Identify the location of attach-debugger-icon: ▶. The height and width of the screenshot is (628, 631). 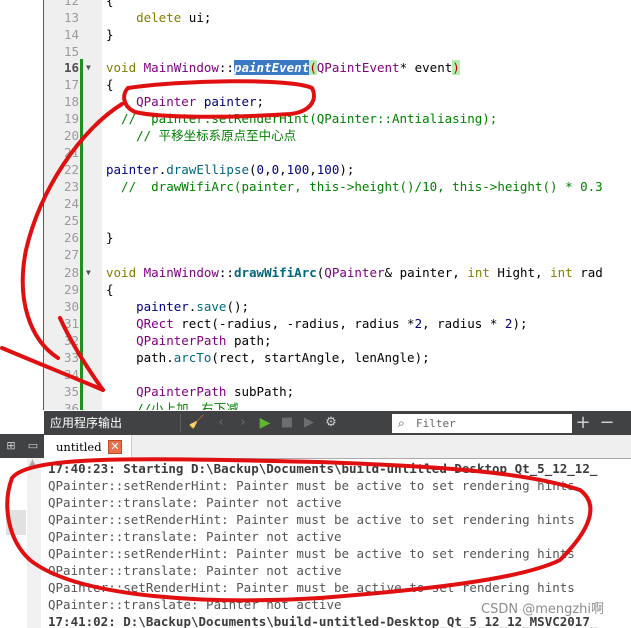
(309, 423).